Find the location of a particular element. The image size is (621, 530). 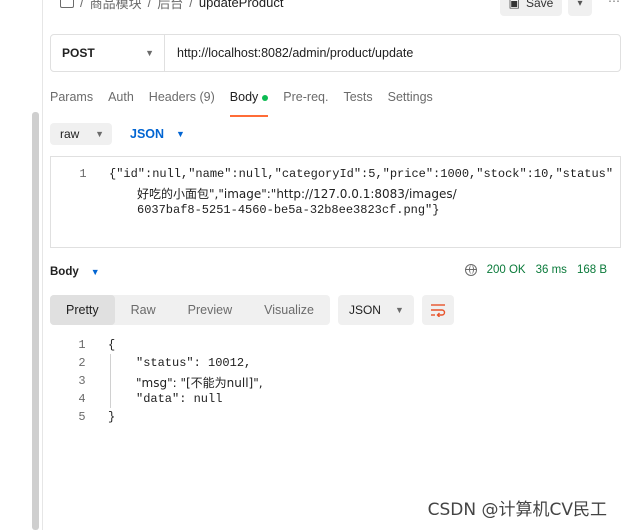

url-input is located at coordinates (392, 53).